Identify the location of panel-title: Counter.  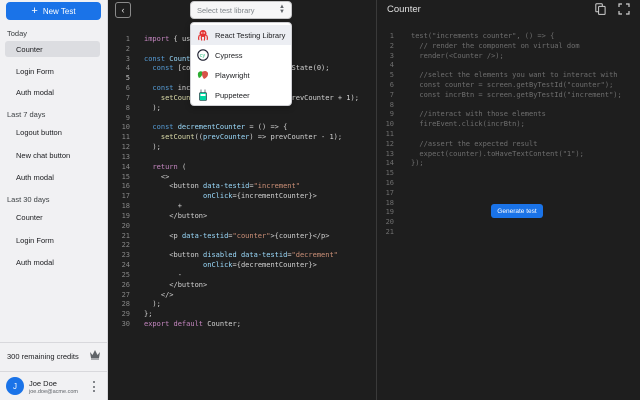
(404, 9).